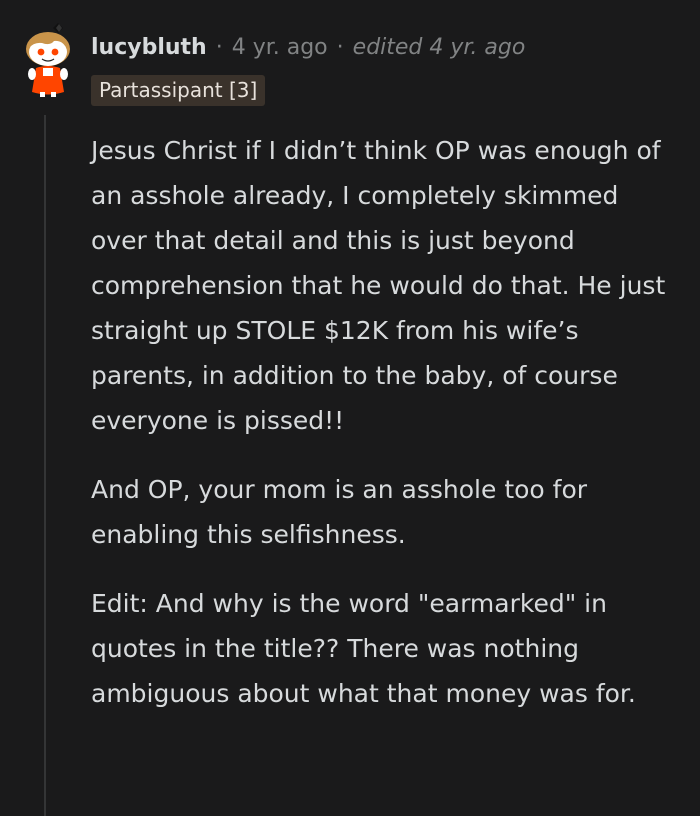  What do you see at coordinates (280, 47) in the screenshot?
I see `comment-timestamp: 4 yr. ago` at bounding box center [280, 47].